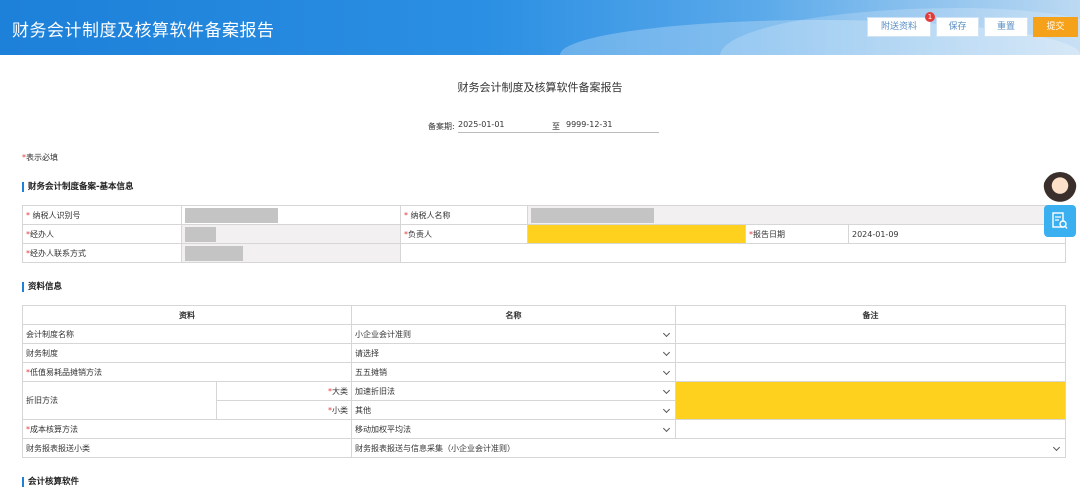 The height and width of the screenshot is (496, 1080). What do you see at coordinates (1006, 27) in the screenshot?
I see `reset-button: 重置` at bounding box center [1006, 27].